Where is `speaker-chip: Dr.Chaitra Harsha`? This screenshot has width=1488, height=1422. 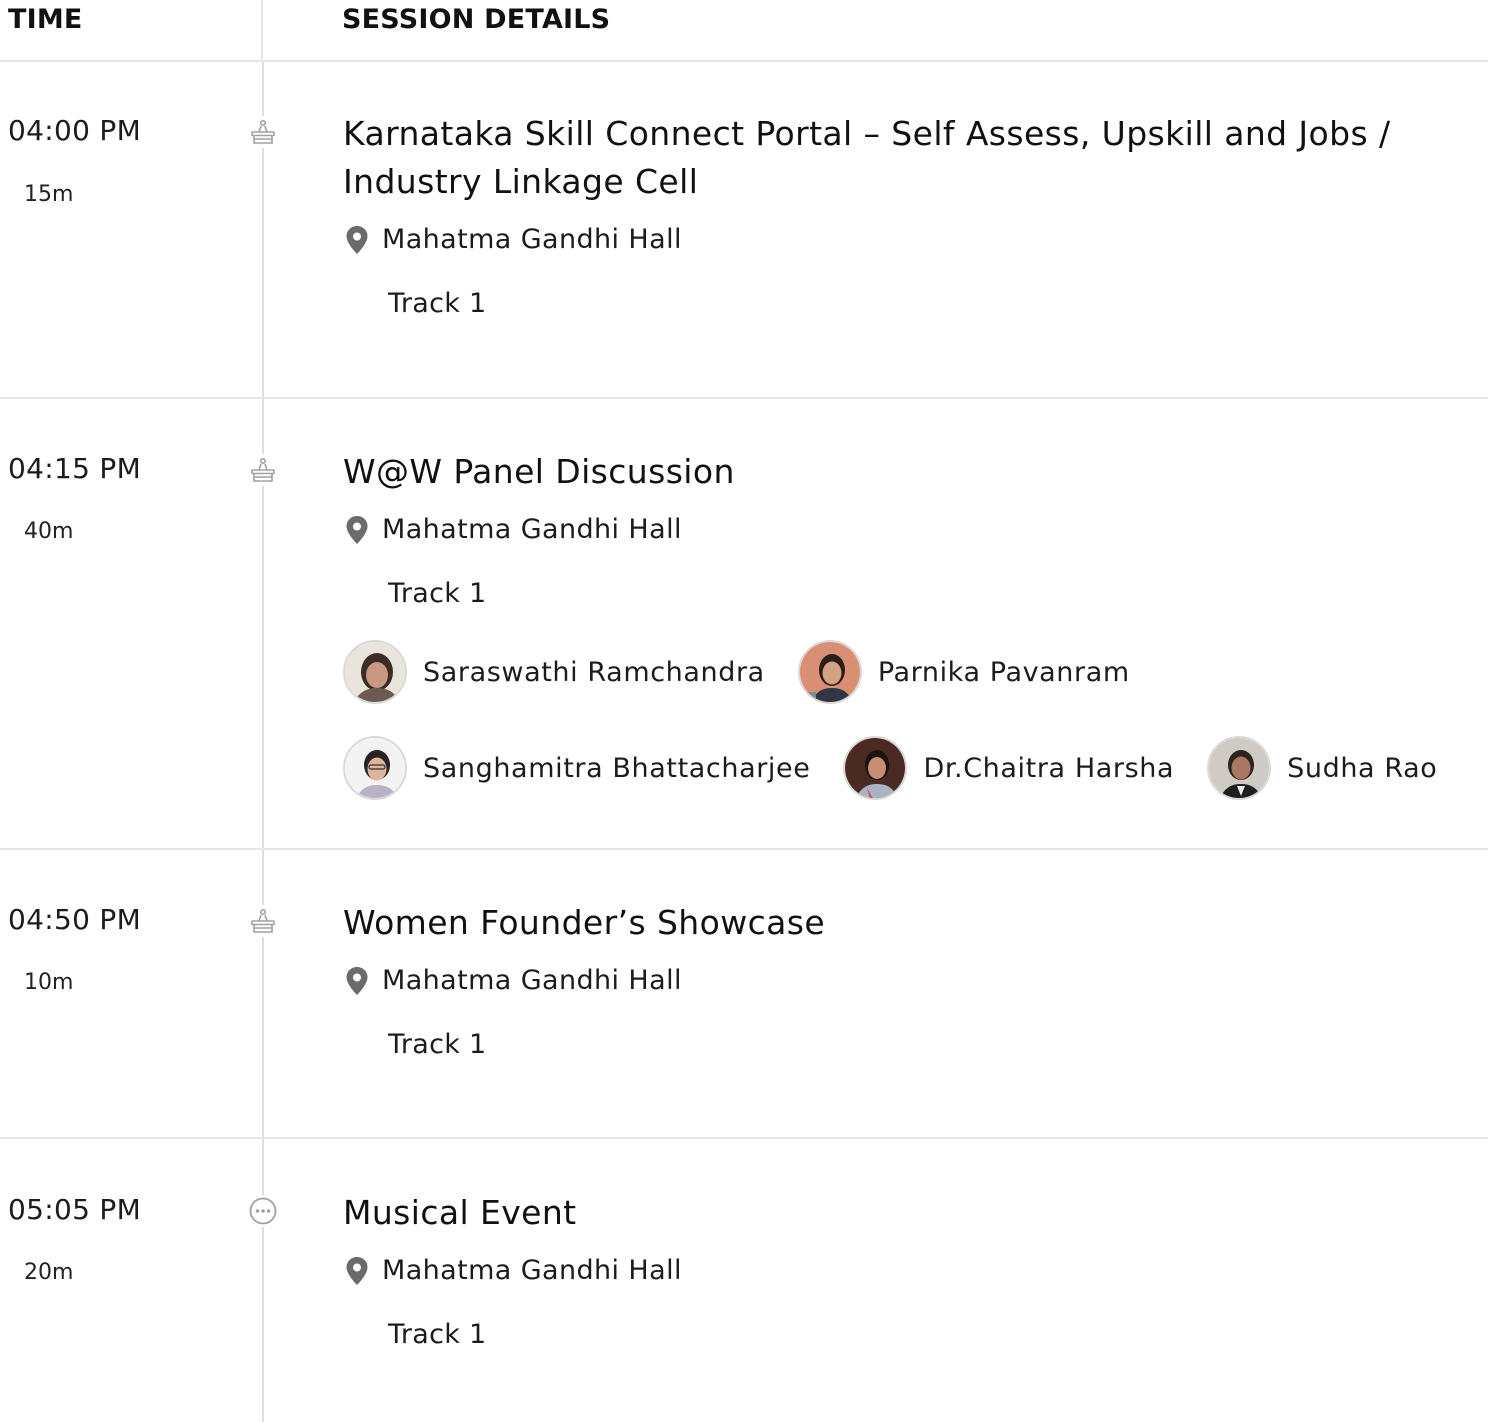
speaker-chip: Dr.Chaitra Harsha is located at coordinates (1008, 768).